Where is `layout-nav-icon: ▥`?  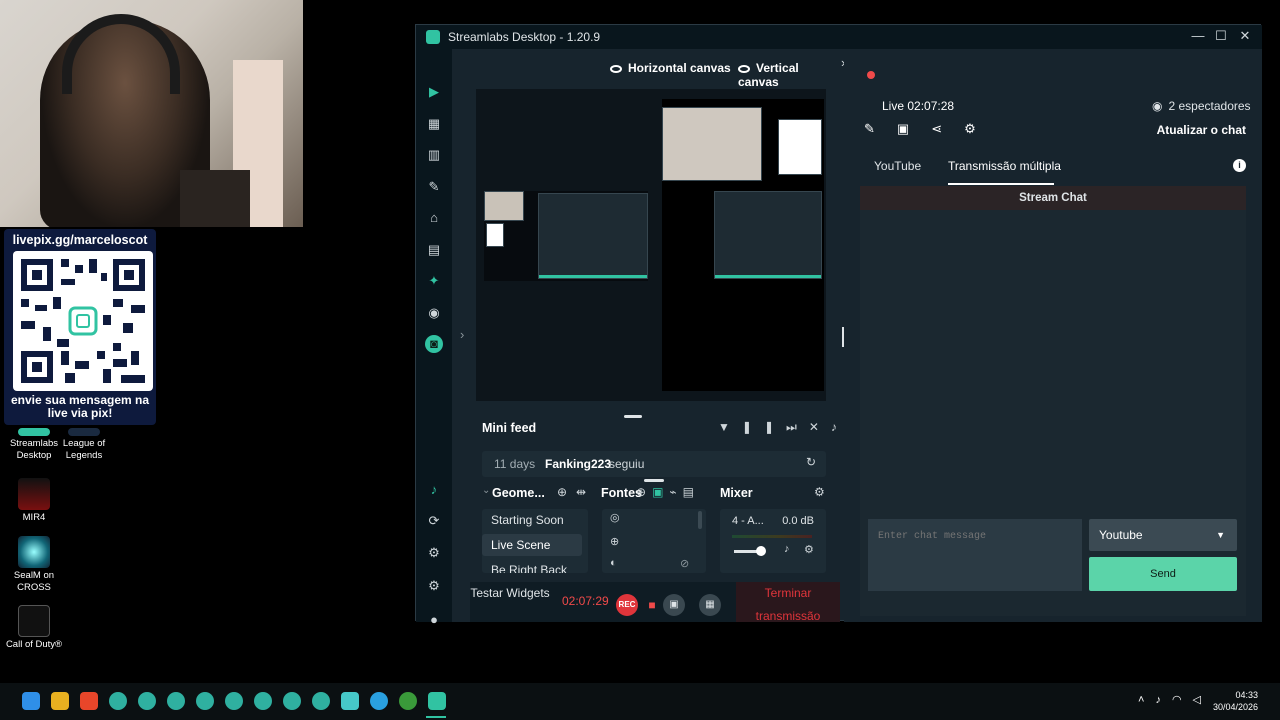 layout-nav-icon: ▥ is located at coordinates (434, 155).